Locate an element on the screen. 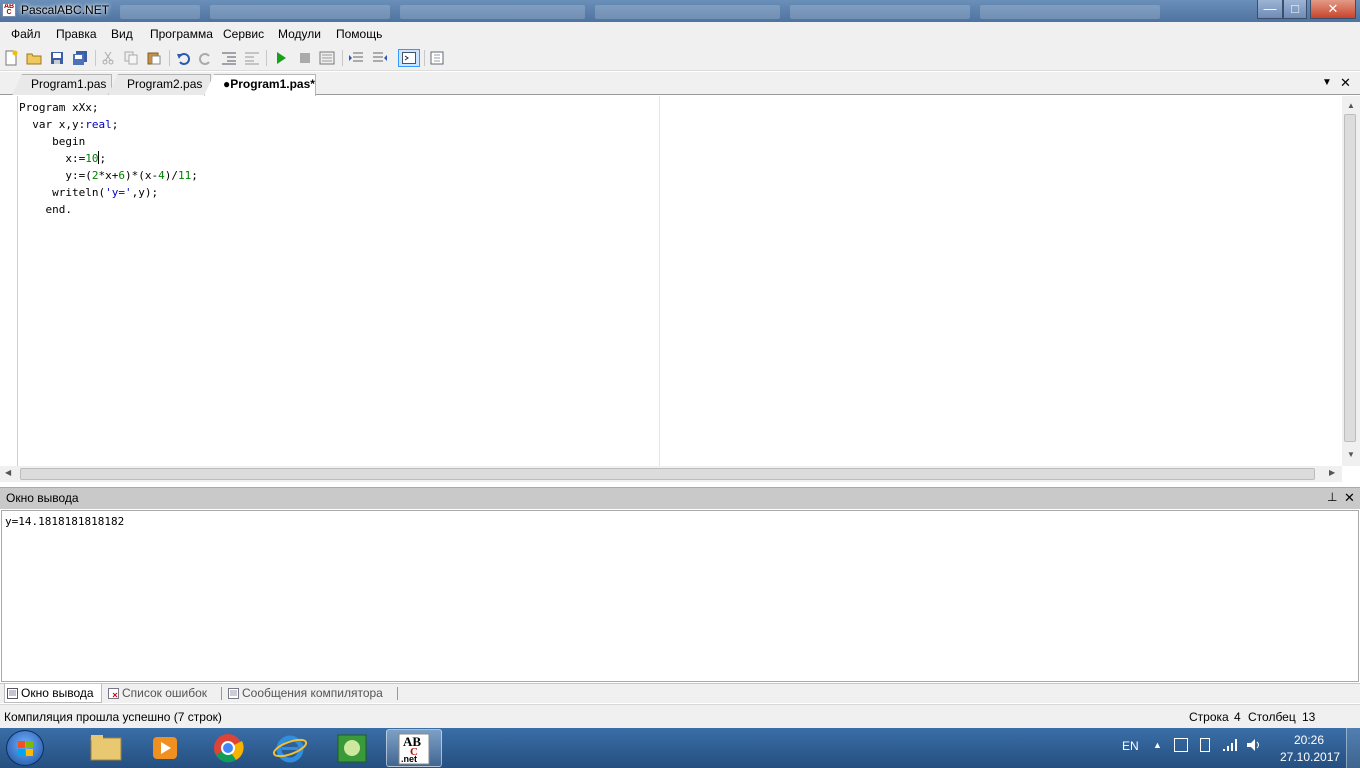 This screenshot has height=768, width=1360. code-line: Program xXx; is located at coordinates (108, 107).